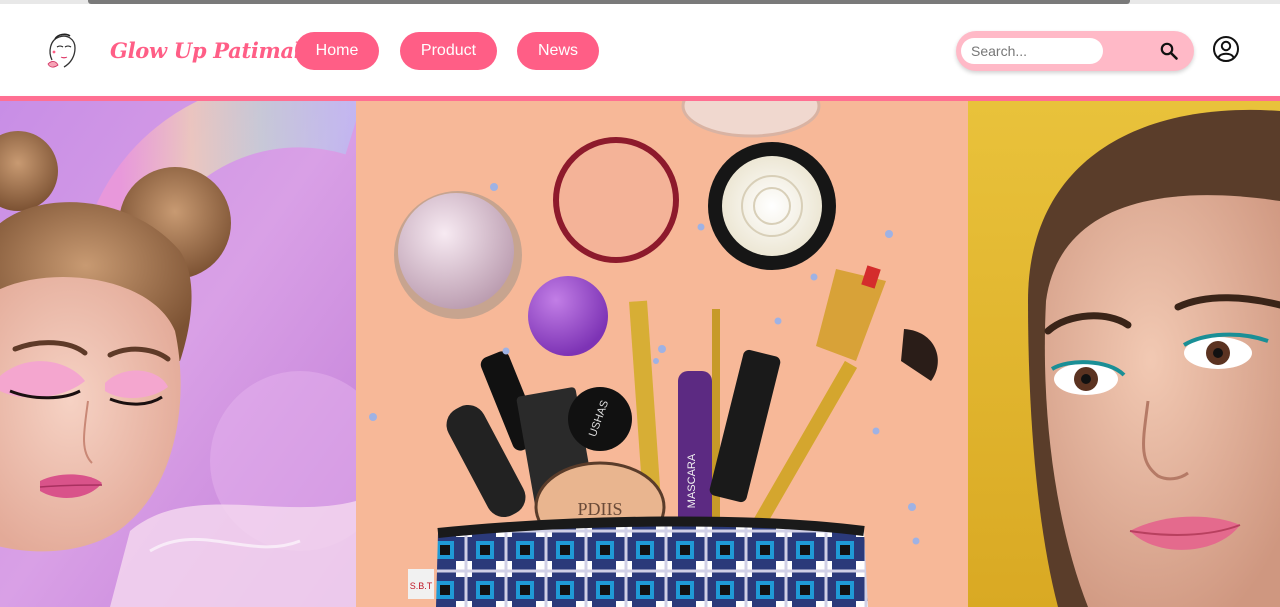 This screenshot has height=607, width=1280. I want to click on nav-news-button: News, so click(558, 51).